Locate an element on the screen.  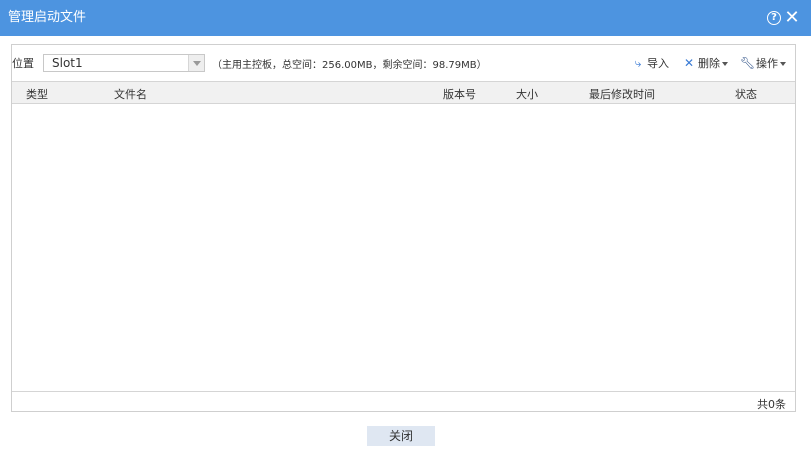
location-select-value: Slot1 is located at coordinates (67, 63).